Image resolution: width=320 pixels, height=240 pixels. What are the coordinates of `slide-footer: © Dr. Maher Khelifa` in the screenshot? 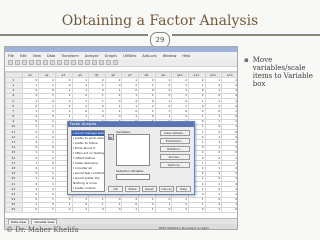 It's located at (42, 230).